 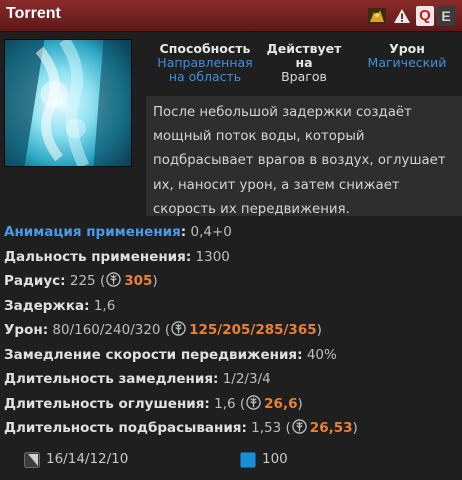 What do you see at coordinates (281, 403) in the screenshot?
I see `scepter-value: 26,6` at bounding box center [281, 403].